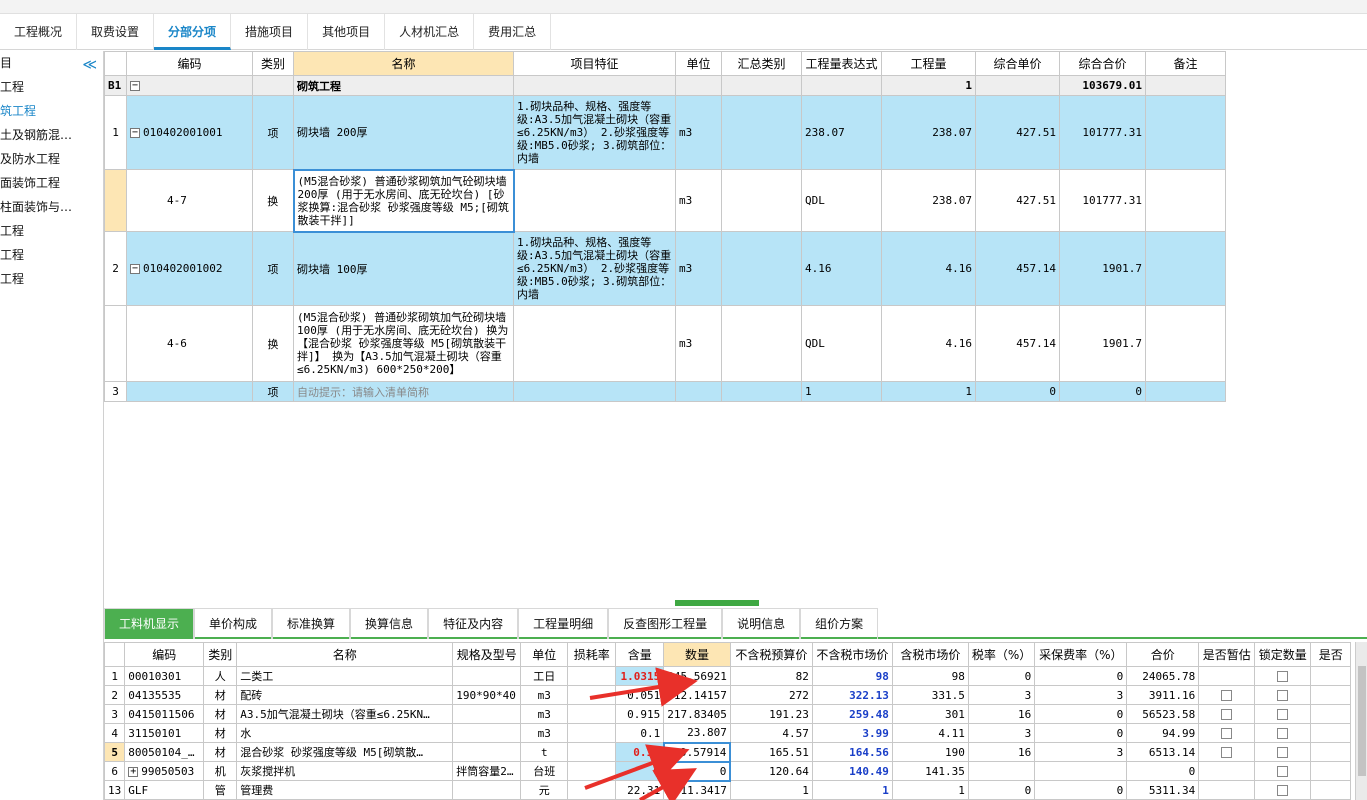 The width and height of the screenshot is (1367, 800). I want to click on market-cell: 140.49, so click(852, 771).